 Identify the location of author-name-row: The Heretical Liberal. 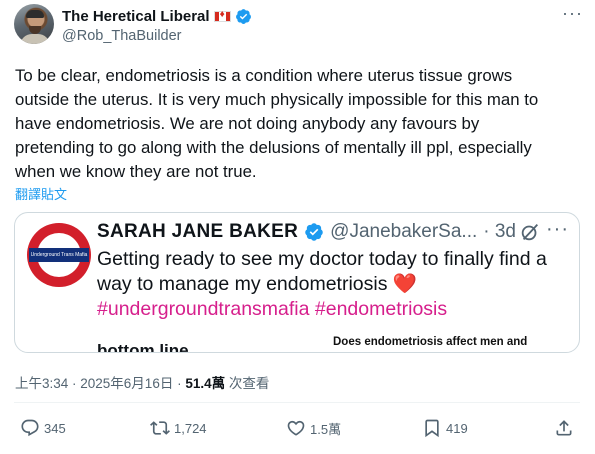
(157, 16).